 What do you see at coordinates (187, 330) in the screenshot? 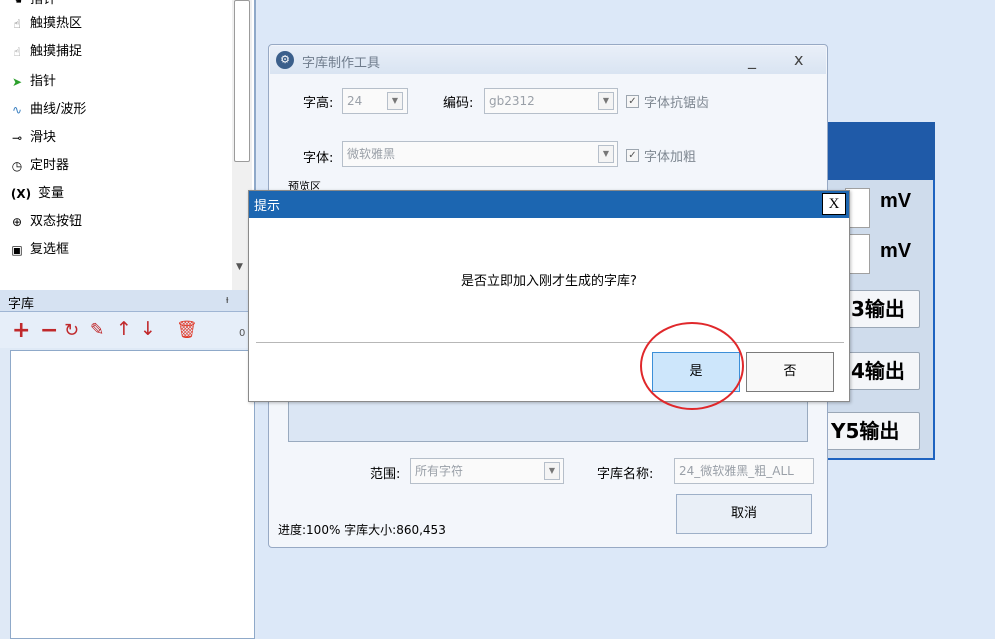
I see `delete-icon: 🗑` at bounding box center [187, 330].